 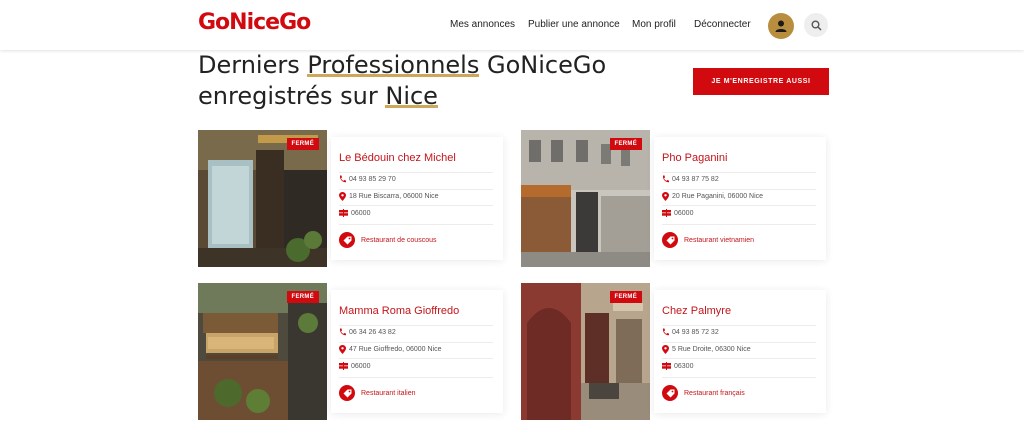 What do you see at coordinates (397, 158) in the screenshot?
I see `business-name: Le Bédouin chez Michel` at bounding box center [397, 158].